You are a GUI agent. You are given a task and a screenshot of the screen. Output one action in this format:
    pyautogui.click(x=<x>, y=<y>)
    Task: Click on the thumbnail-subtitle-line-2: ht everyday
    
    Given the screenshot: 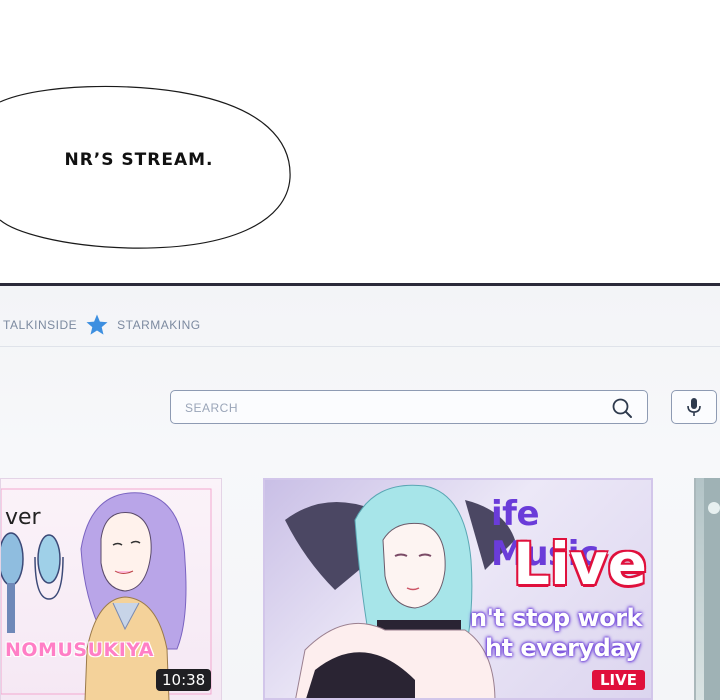 What is the action you would take?
    pyautogui.click(x=563, y=648)
    